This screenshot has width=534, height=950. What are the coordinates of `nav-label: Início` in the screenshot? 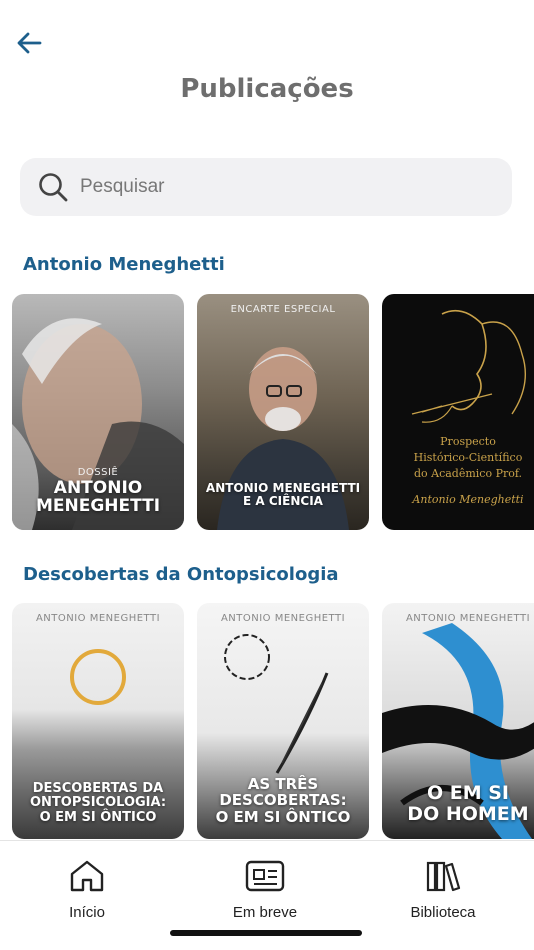 It's located at (87, 912).